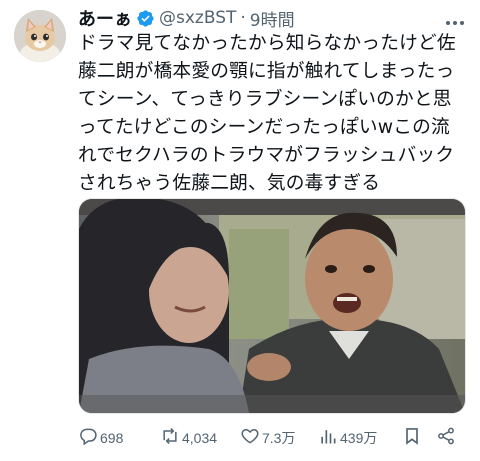 The width and height of the screenshot is (480, 461). What do you see at coordinates (200, 438) in the screenshot?
I see `retweet-count: 4,034` at bounding box center [200, 438].